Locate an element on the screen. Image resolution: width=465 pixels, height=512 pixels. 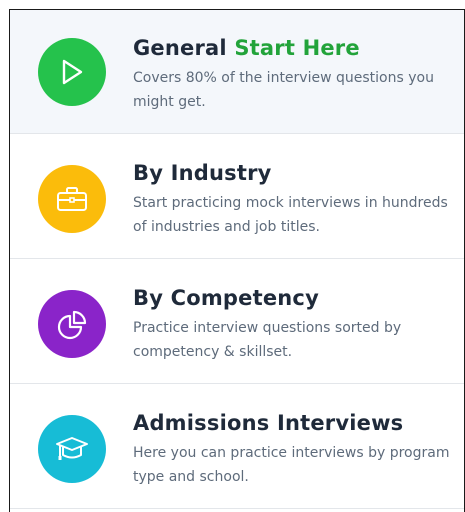
graduation-cap-icon is located at coordinates (72, 448).